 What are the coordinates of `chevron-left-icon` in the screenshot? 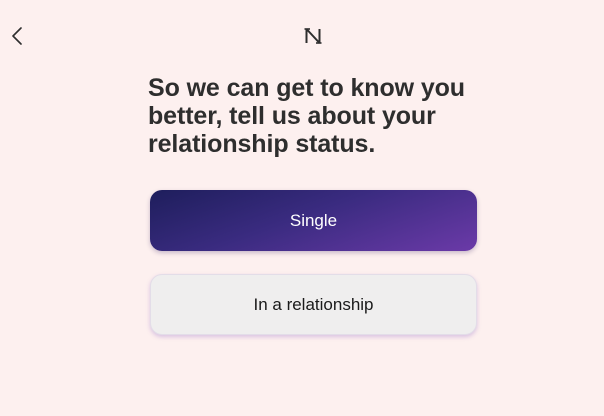 It's located at (17, 36).